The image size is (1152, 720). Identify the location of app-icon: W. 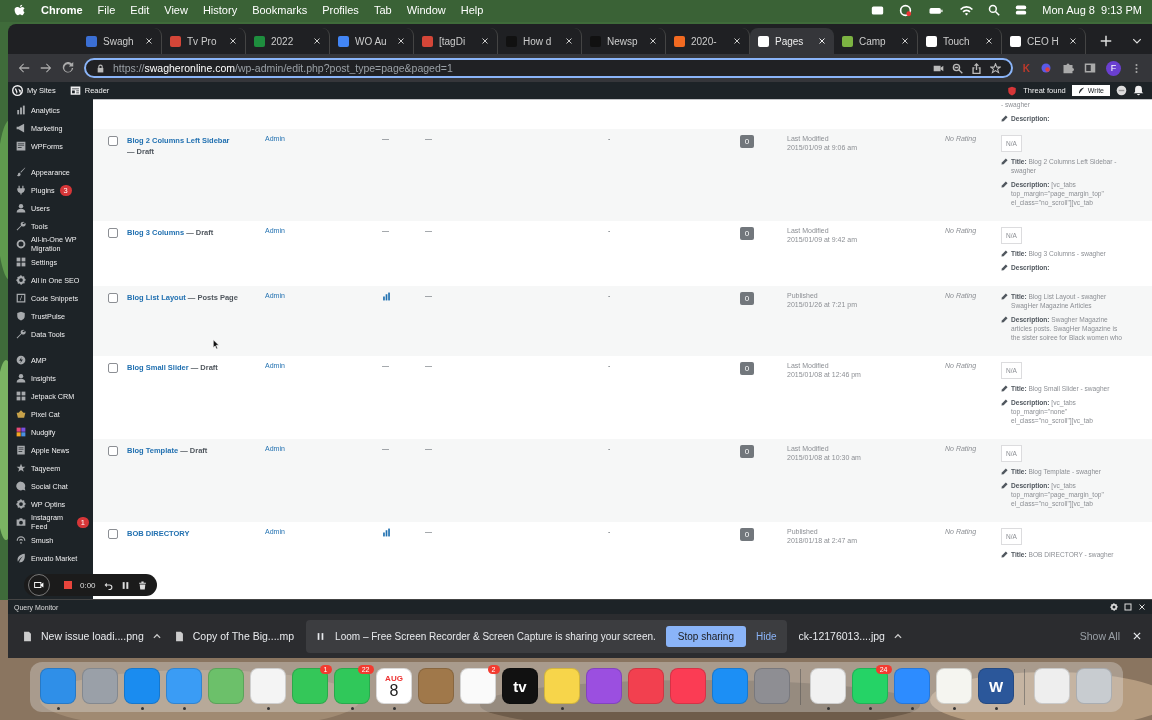
(996, 686).